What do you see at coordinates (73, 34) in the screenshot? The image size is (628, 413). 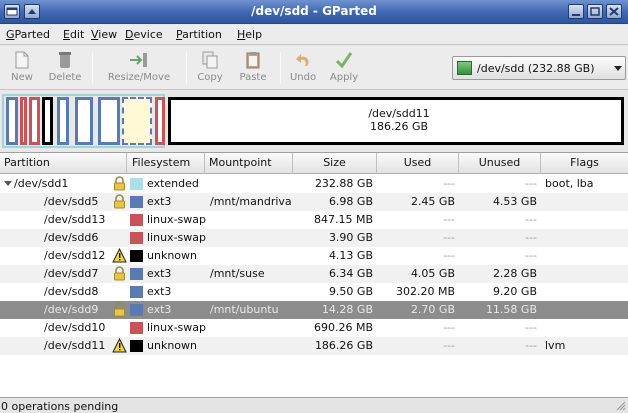 I see `menu-edit: Edit` at bounding box center [73, 34].